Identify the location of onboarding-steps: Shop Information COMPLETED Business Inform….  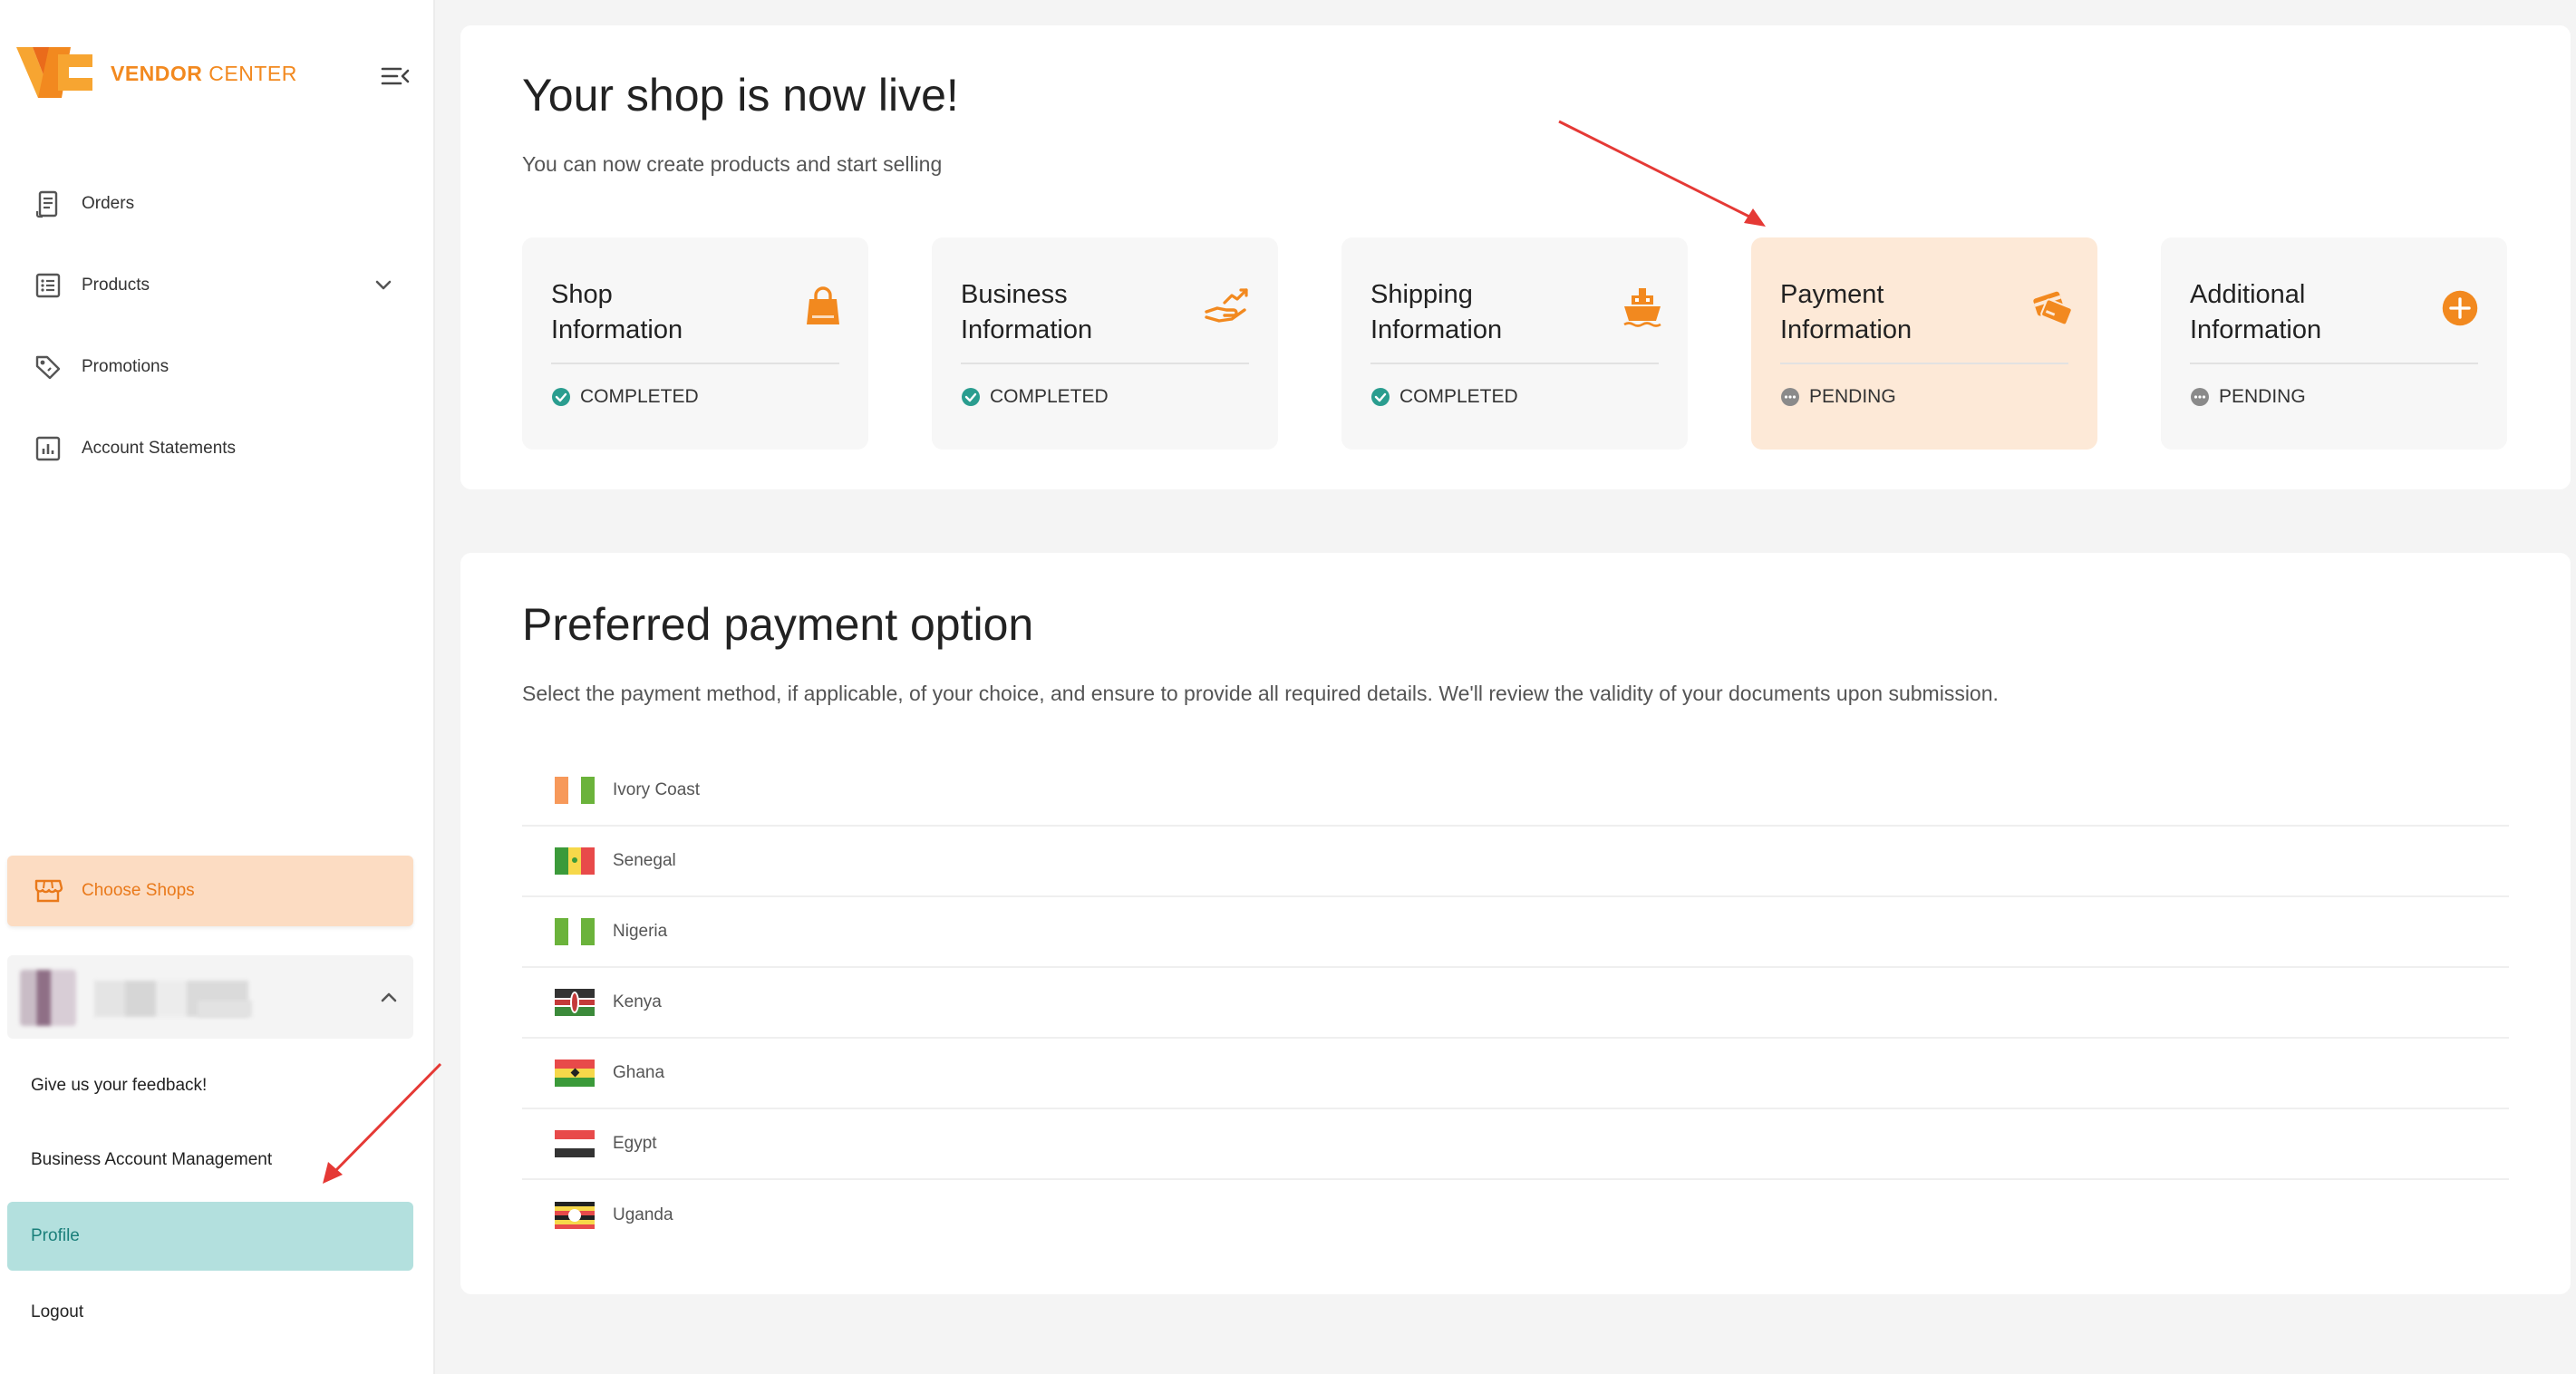
(1530, 343).